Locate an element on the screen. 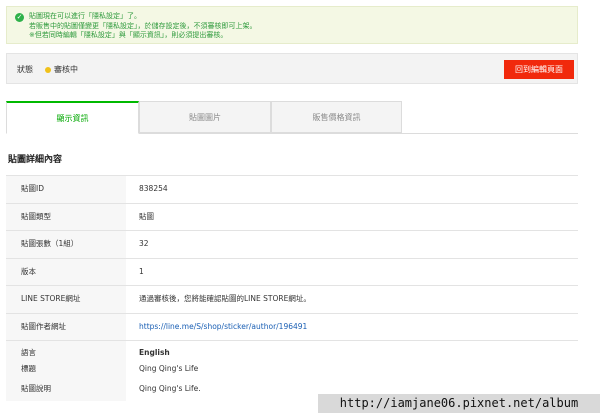 This screenshot has width=600, height=413. row-value: 通過審核後，您將能確認貼圖的LINE STORE網址。 is located at coordinates (225, 298).